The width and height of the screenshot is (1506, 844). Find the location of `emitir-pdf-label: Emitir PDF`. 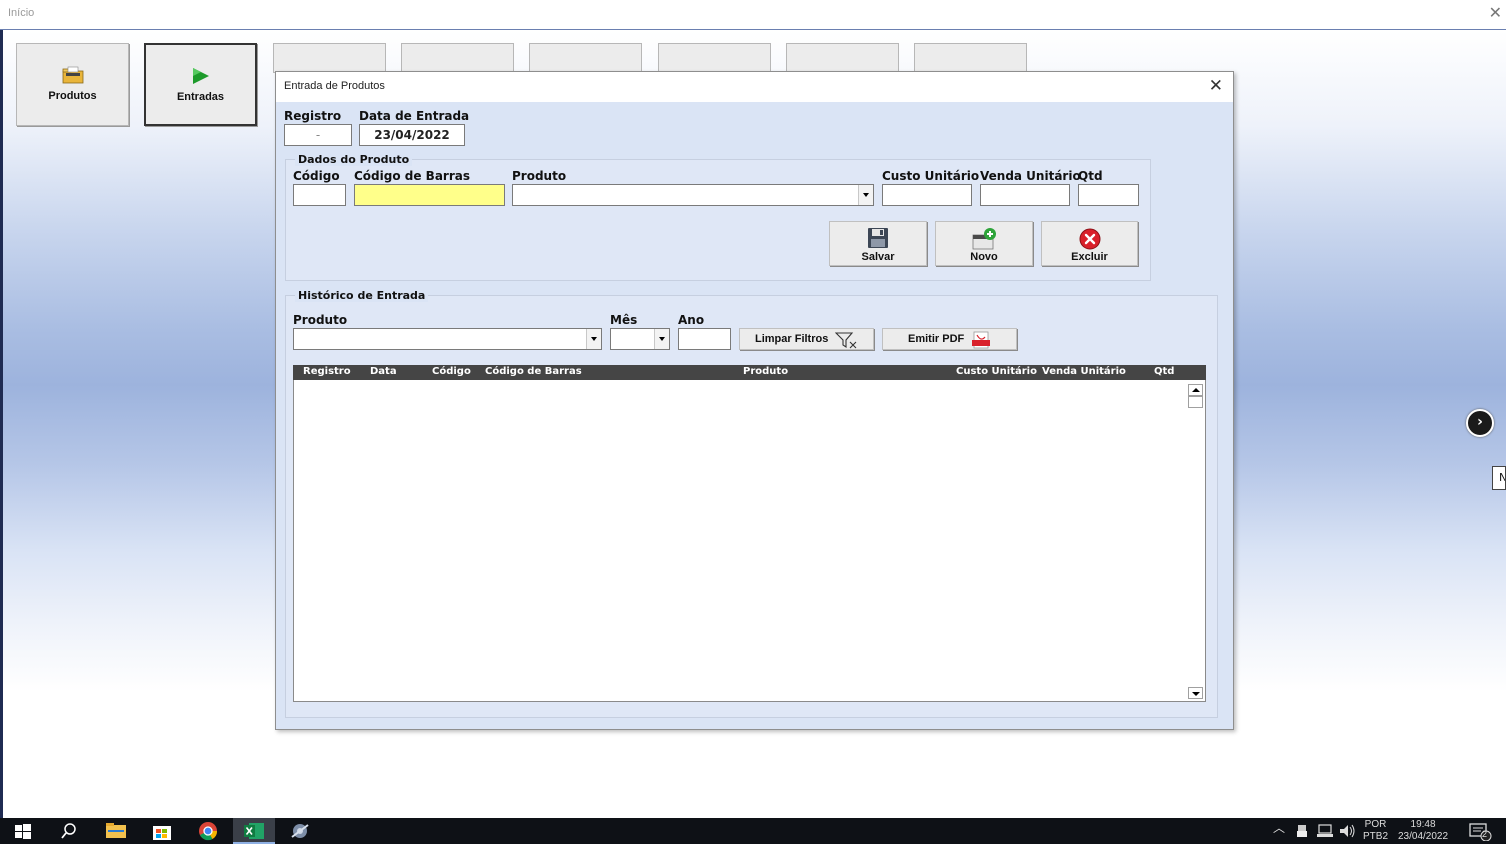

emitir-pdf-label: Emitir PDF is located at coordinates (936, 339).